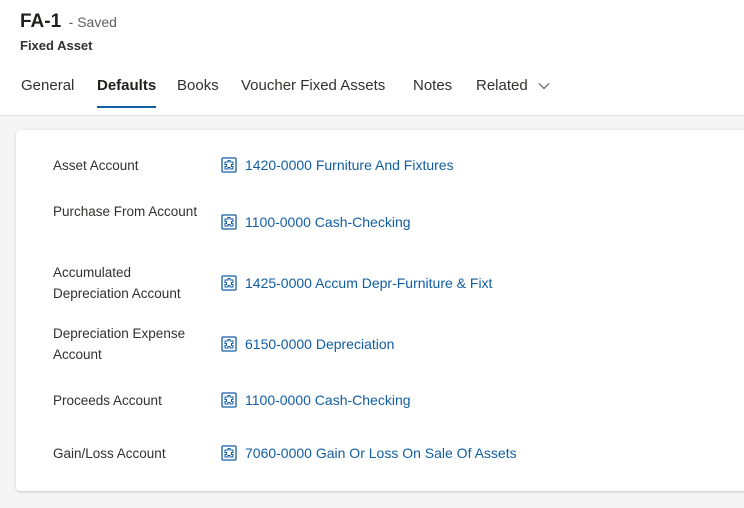  What do you see at coordinates (125, 211) in the screenshot?
I see `purchase-from-account-label: Purchase From Account` at bounding box center [125, 211].